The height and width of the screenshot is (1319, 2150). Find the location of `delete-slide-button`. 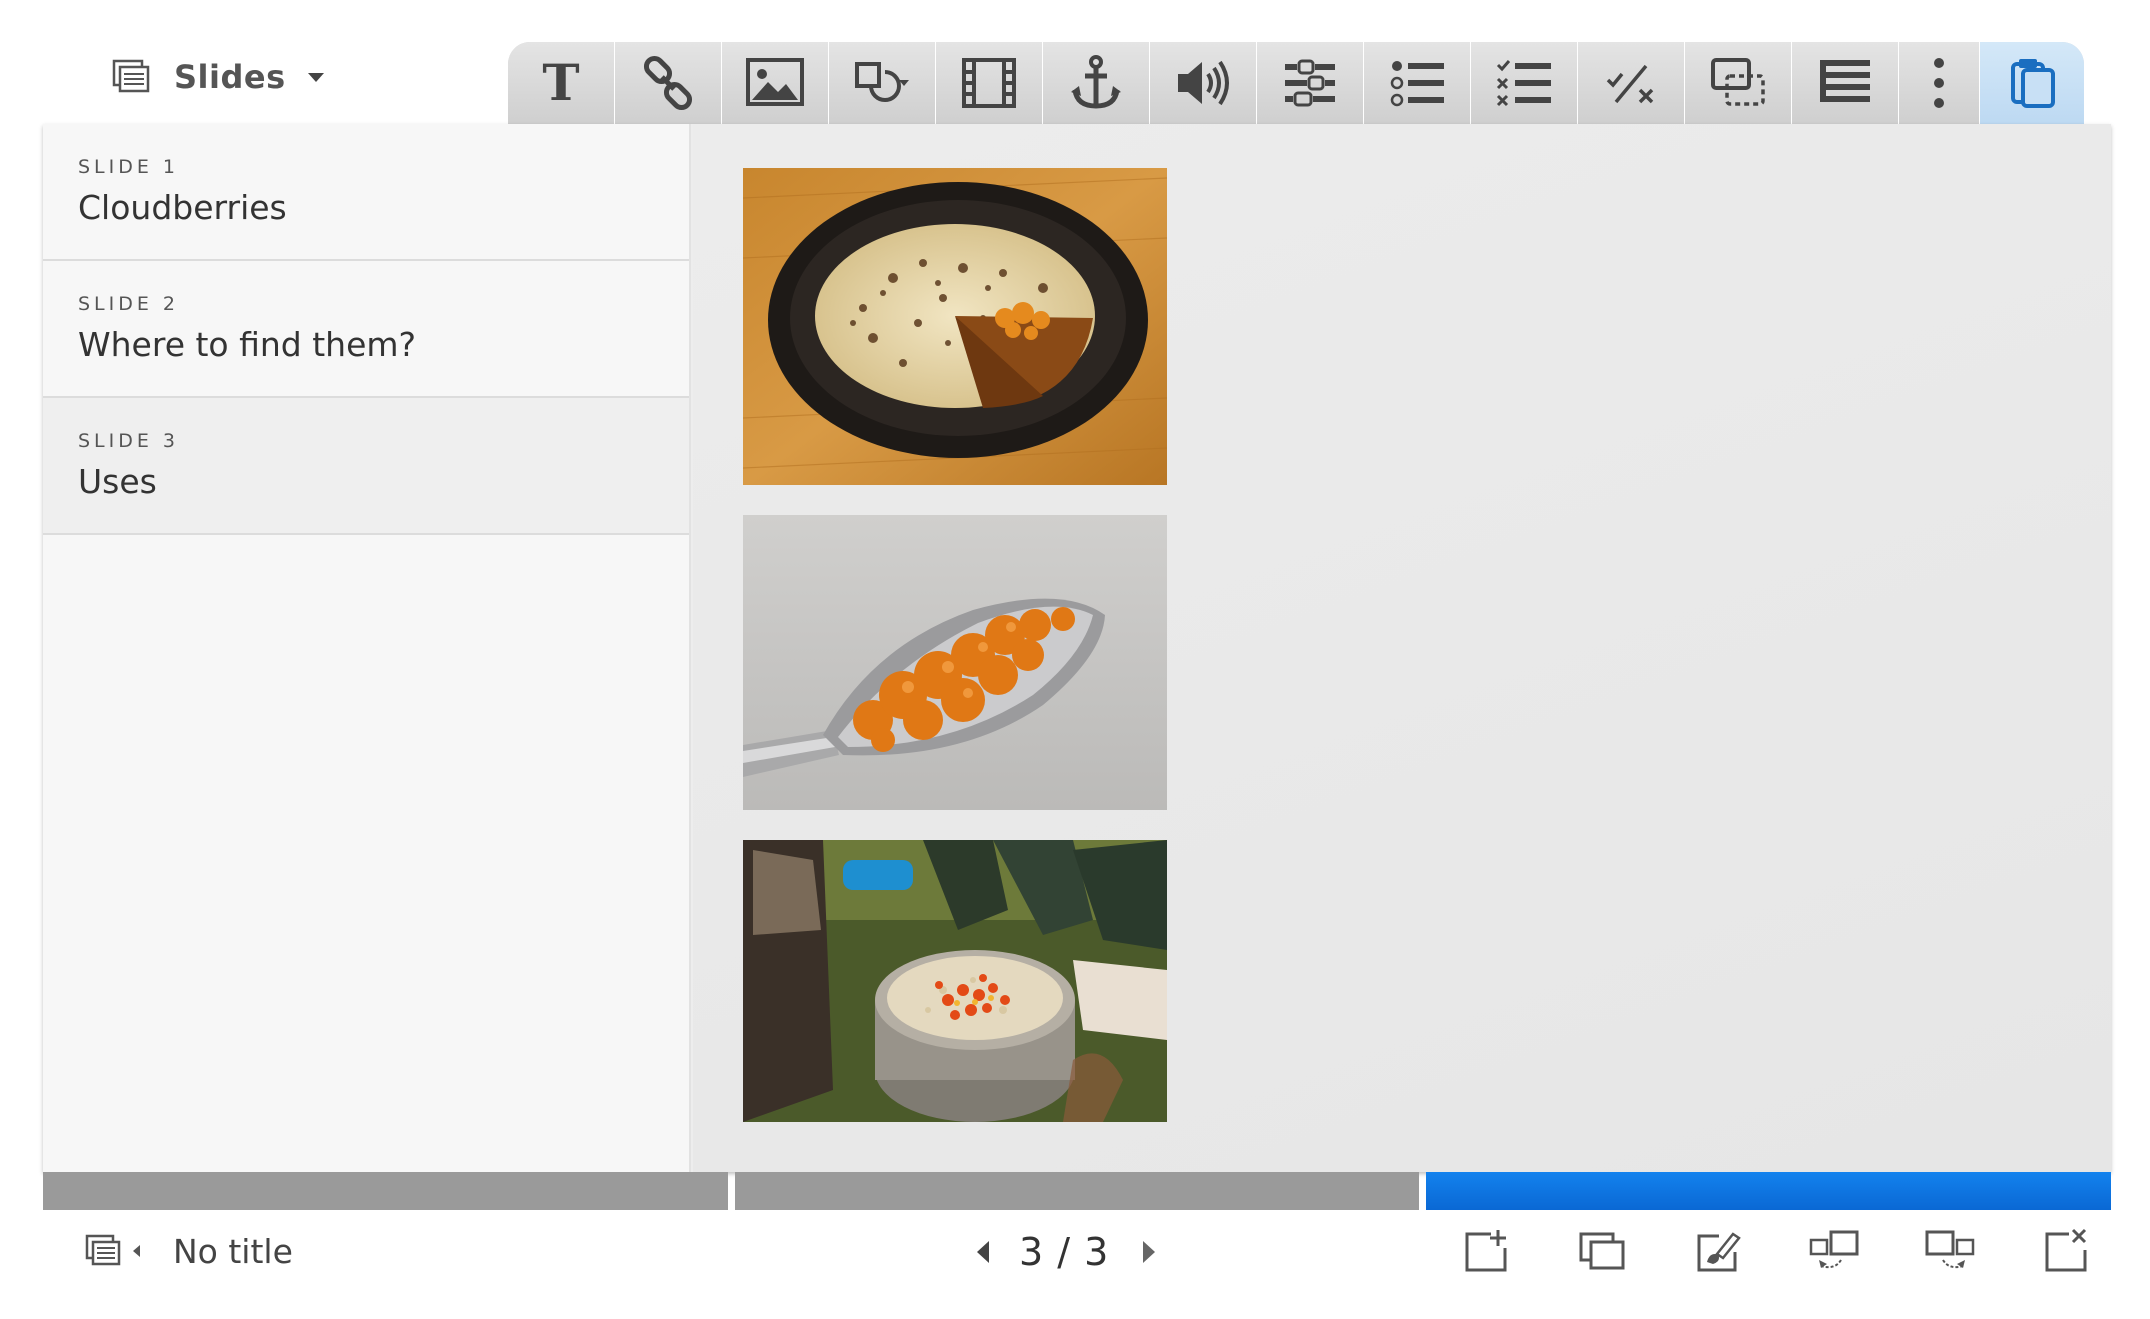

delete-slide-button is located at coordinates (2066, 1251).